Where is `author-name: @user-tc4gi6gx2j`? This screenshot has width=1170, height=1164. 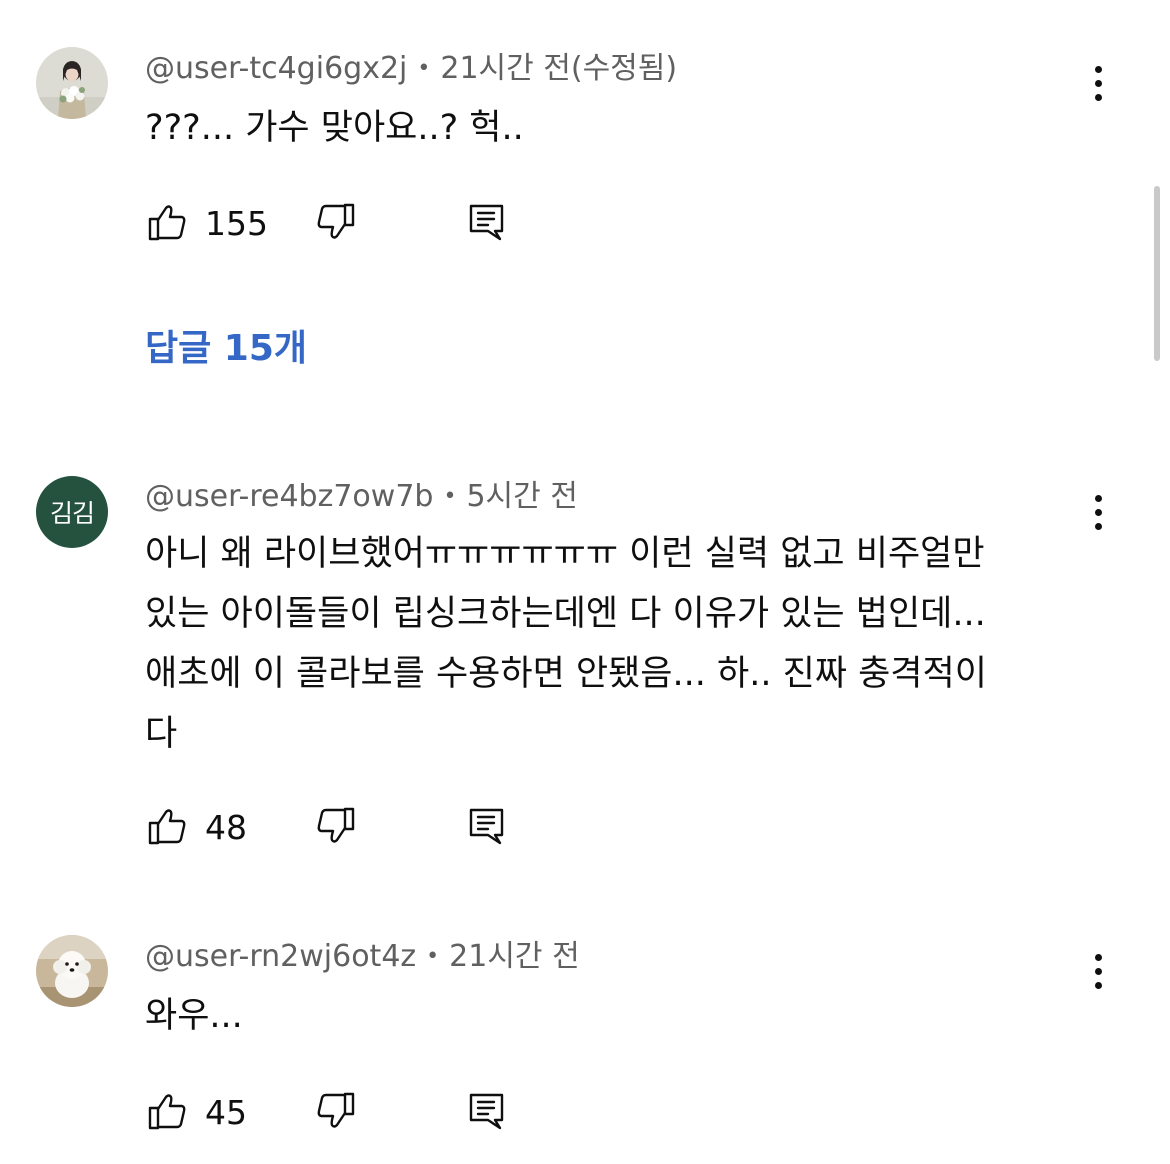
author-name: @user-tc4gi6gx2j is located at coordinates (276, 68).